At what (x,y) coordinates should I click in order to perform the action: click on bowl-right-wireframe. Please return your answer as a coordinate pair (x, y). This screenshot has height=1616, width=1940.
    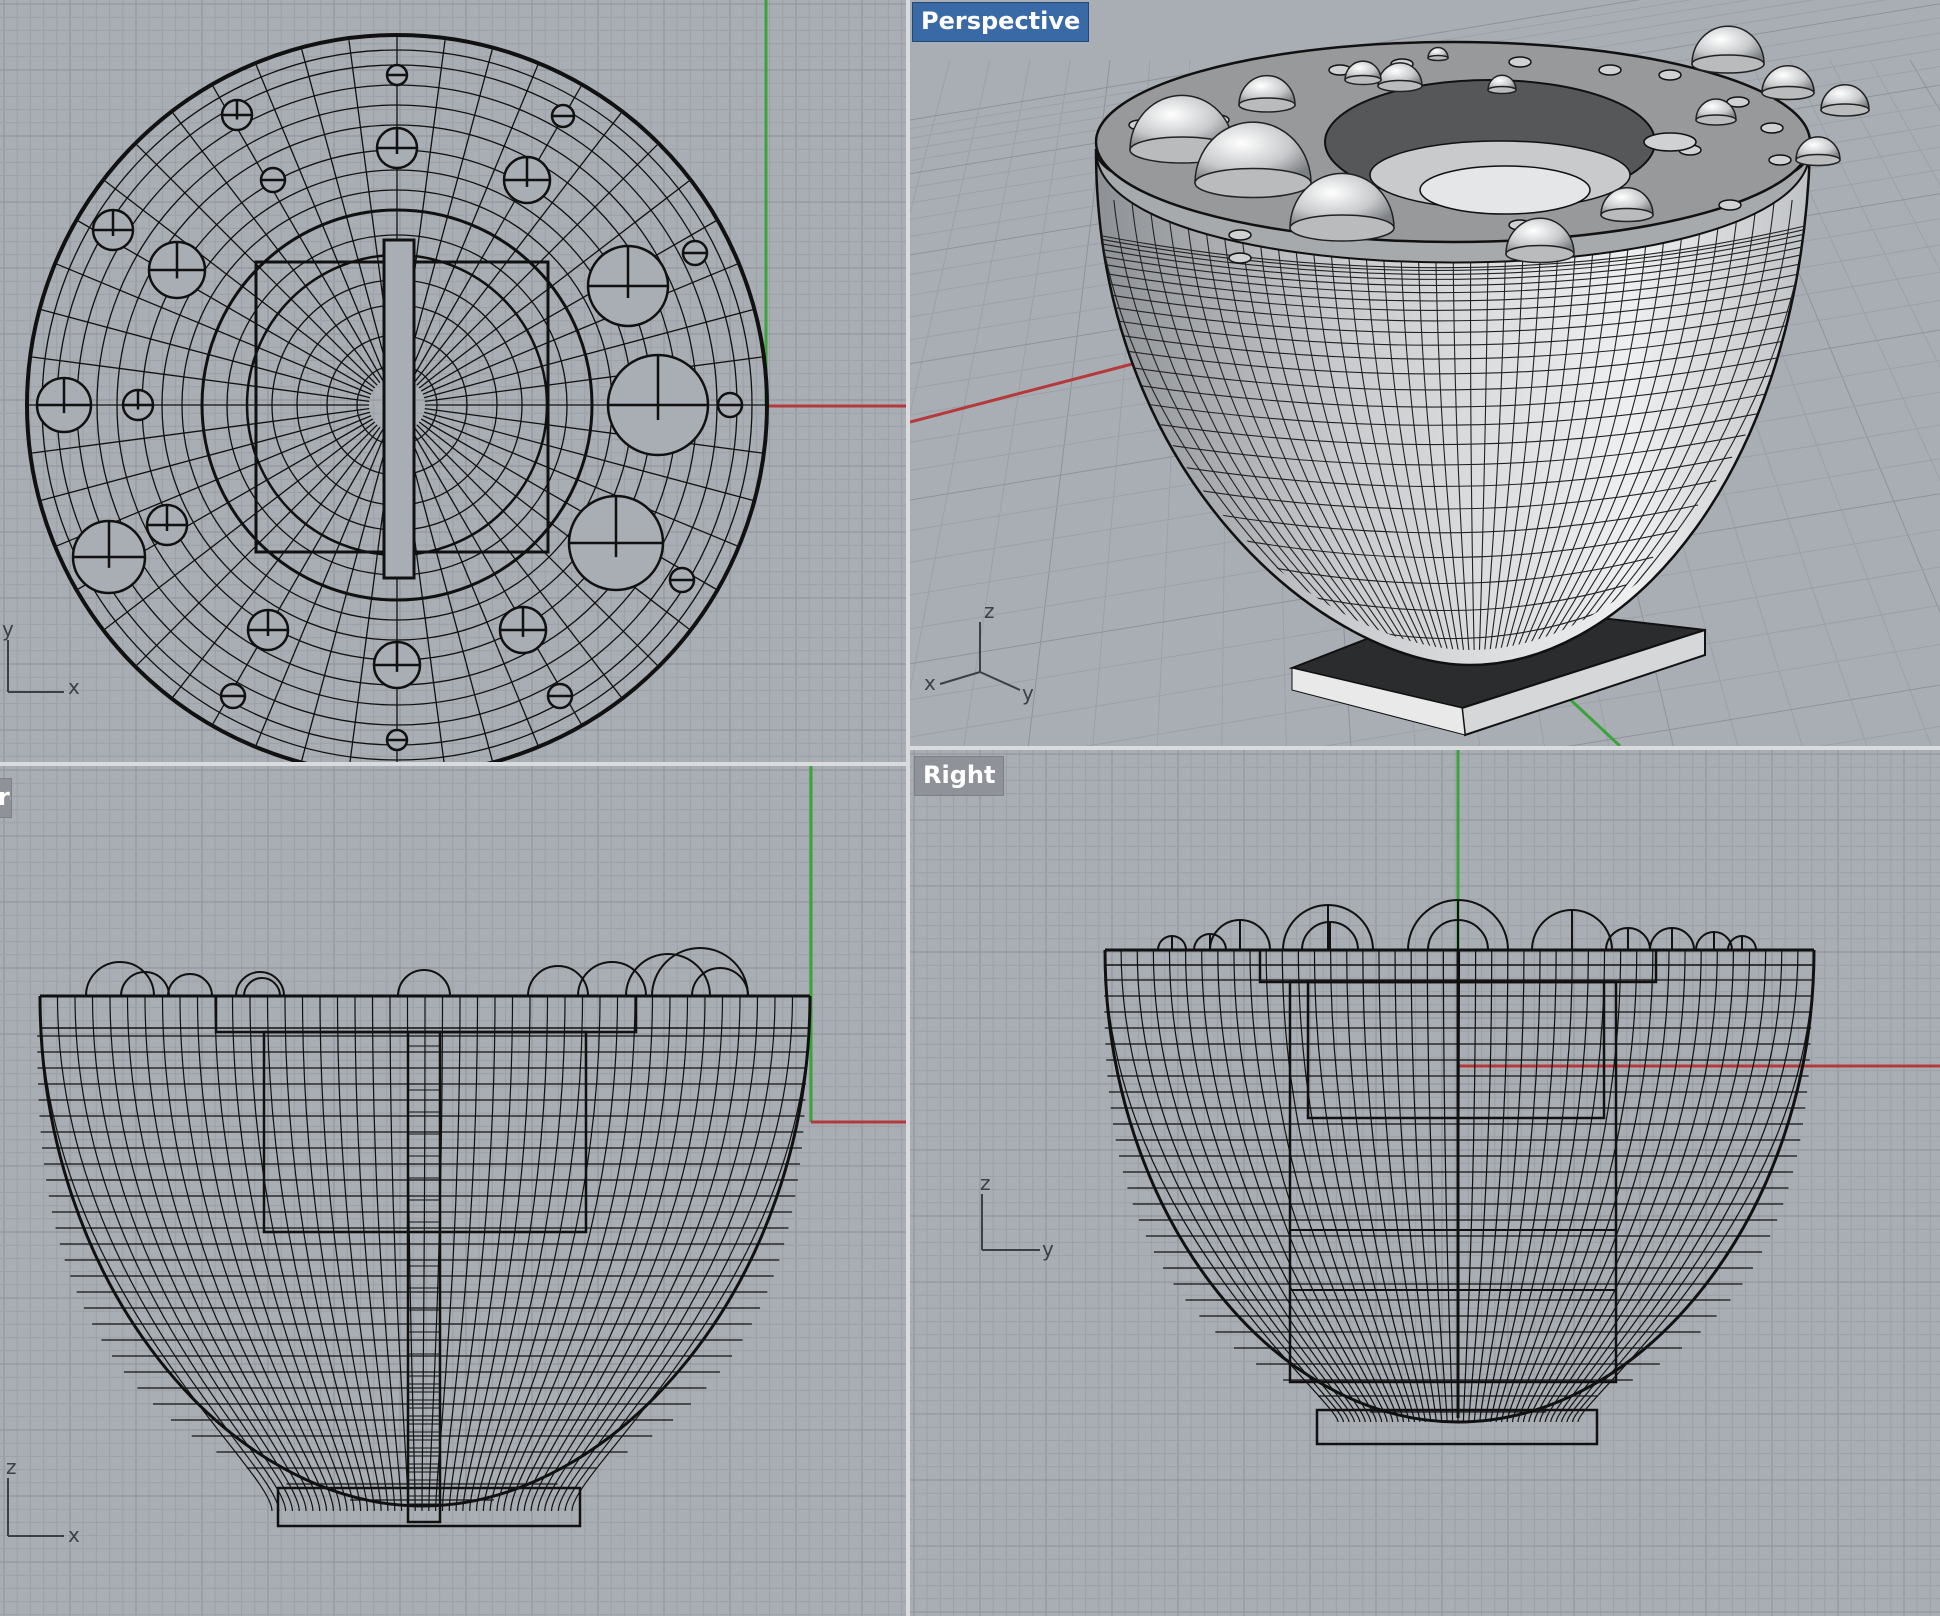
    Looking at the image, I should click on (1459, 1172).